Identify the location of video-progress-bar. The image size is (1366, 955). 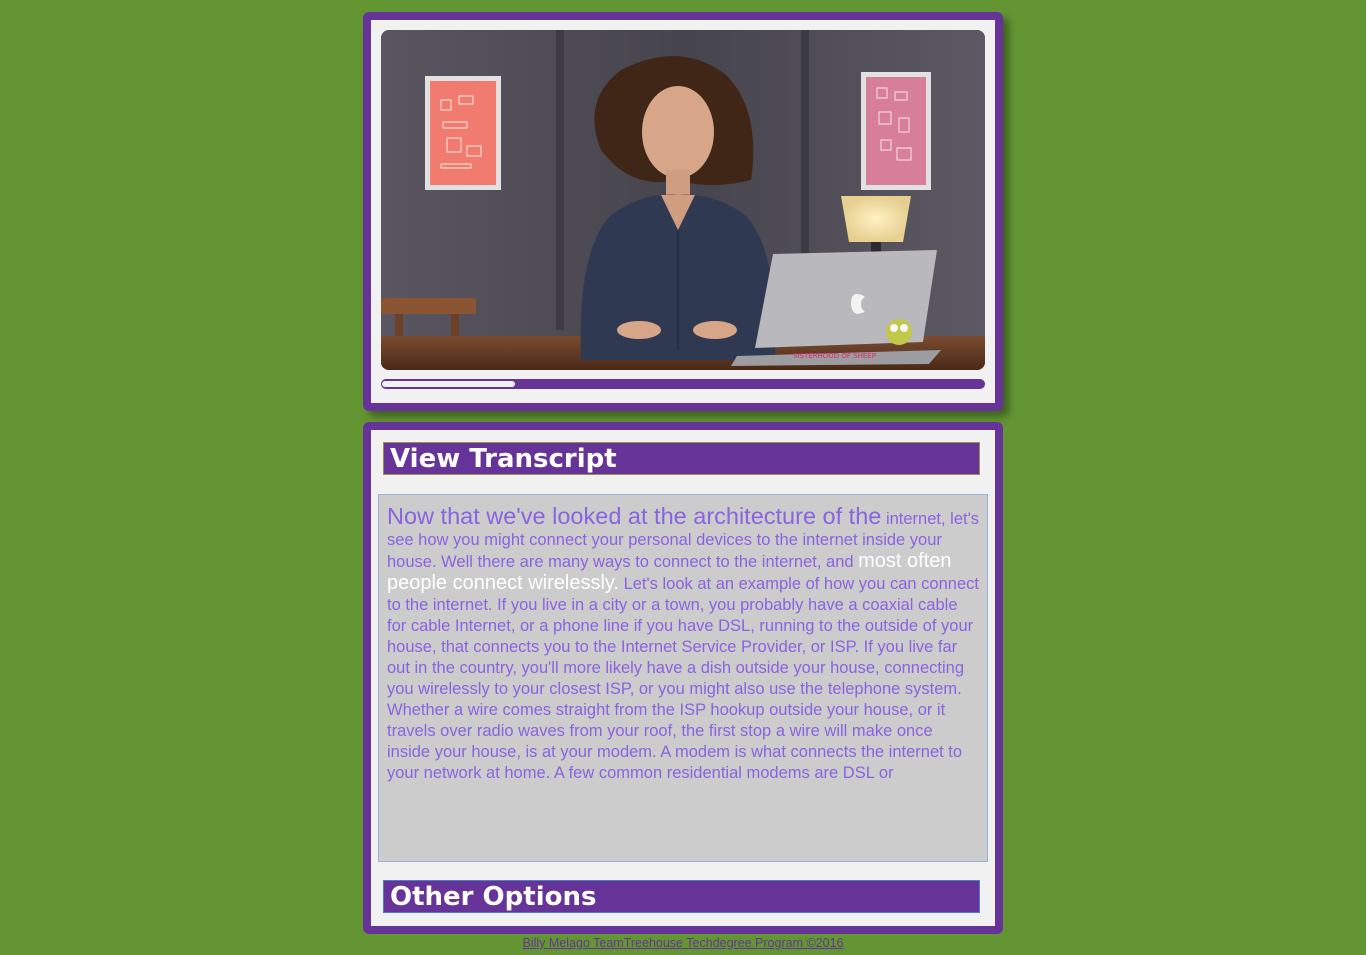
(683, 384).